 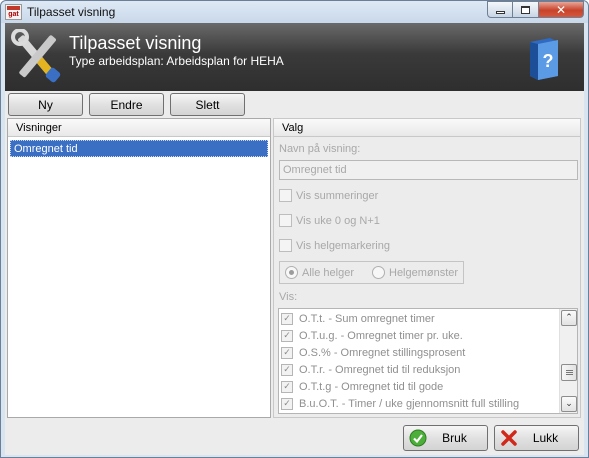 I want to click on show-label: Vis:, so click(x=288, y=297).